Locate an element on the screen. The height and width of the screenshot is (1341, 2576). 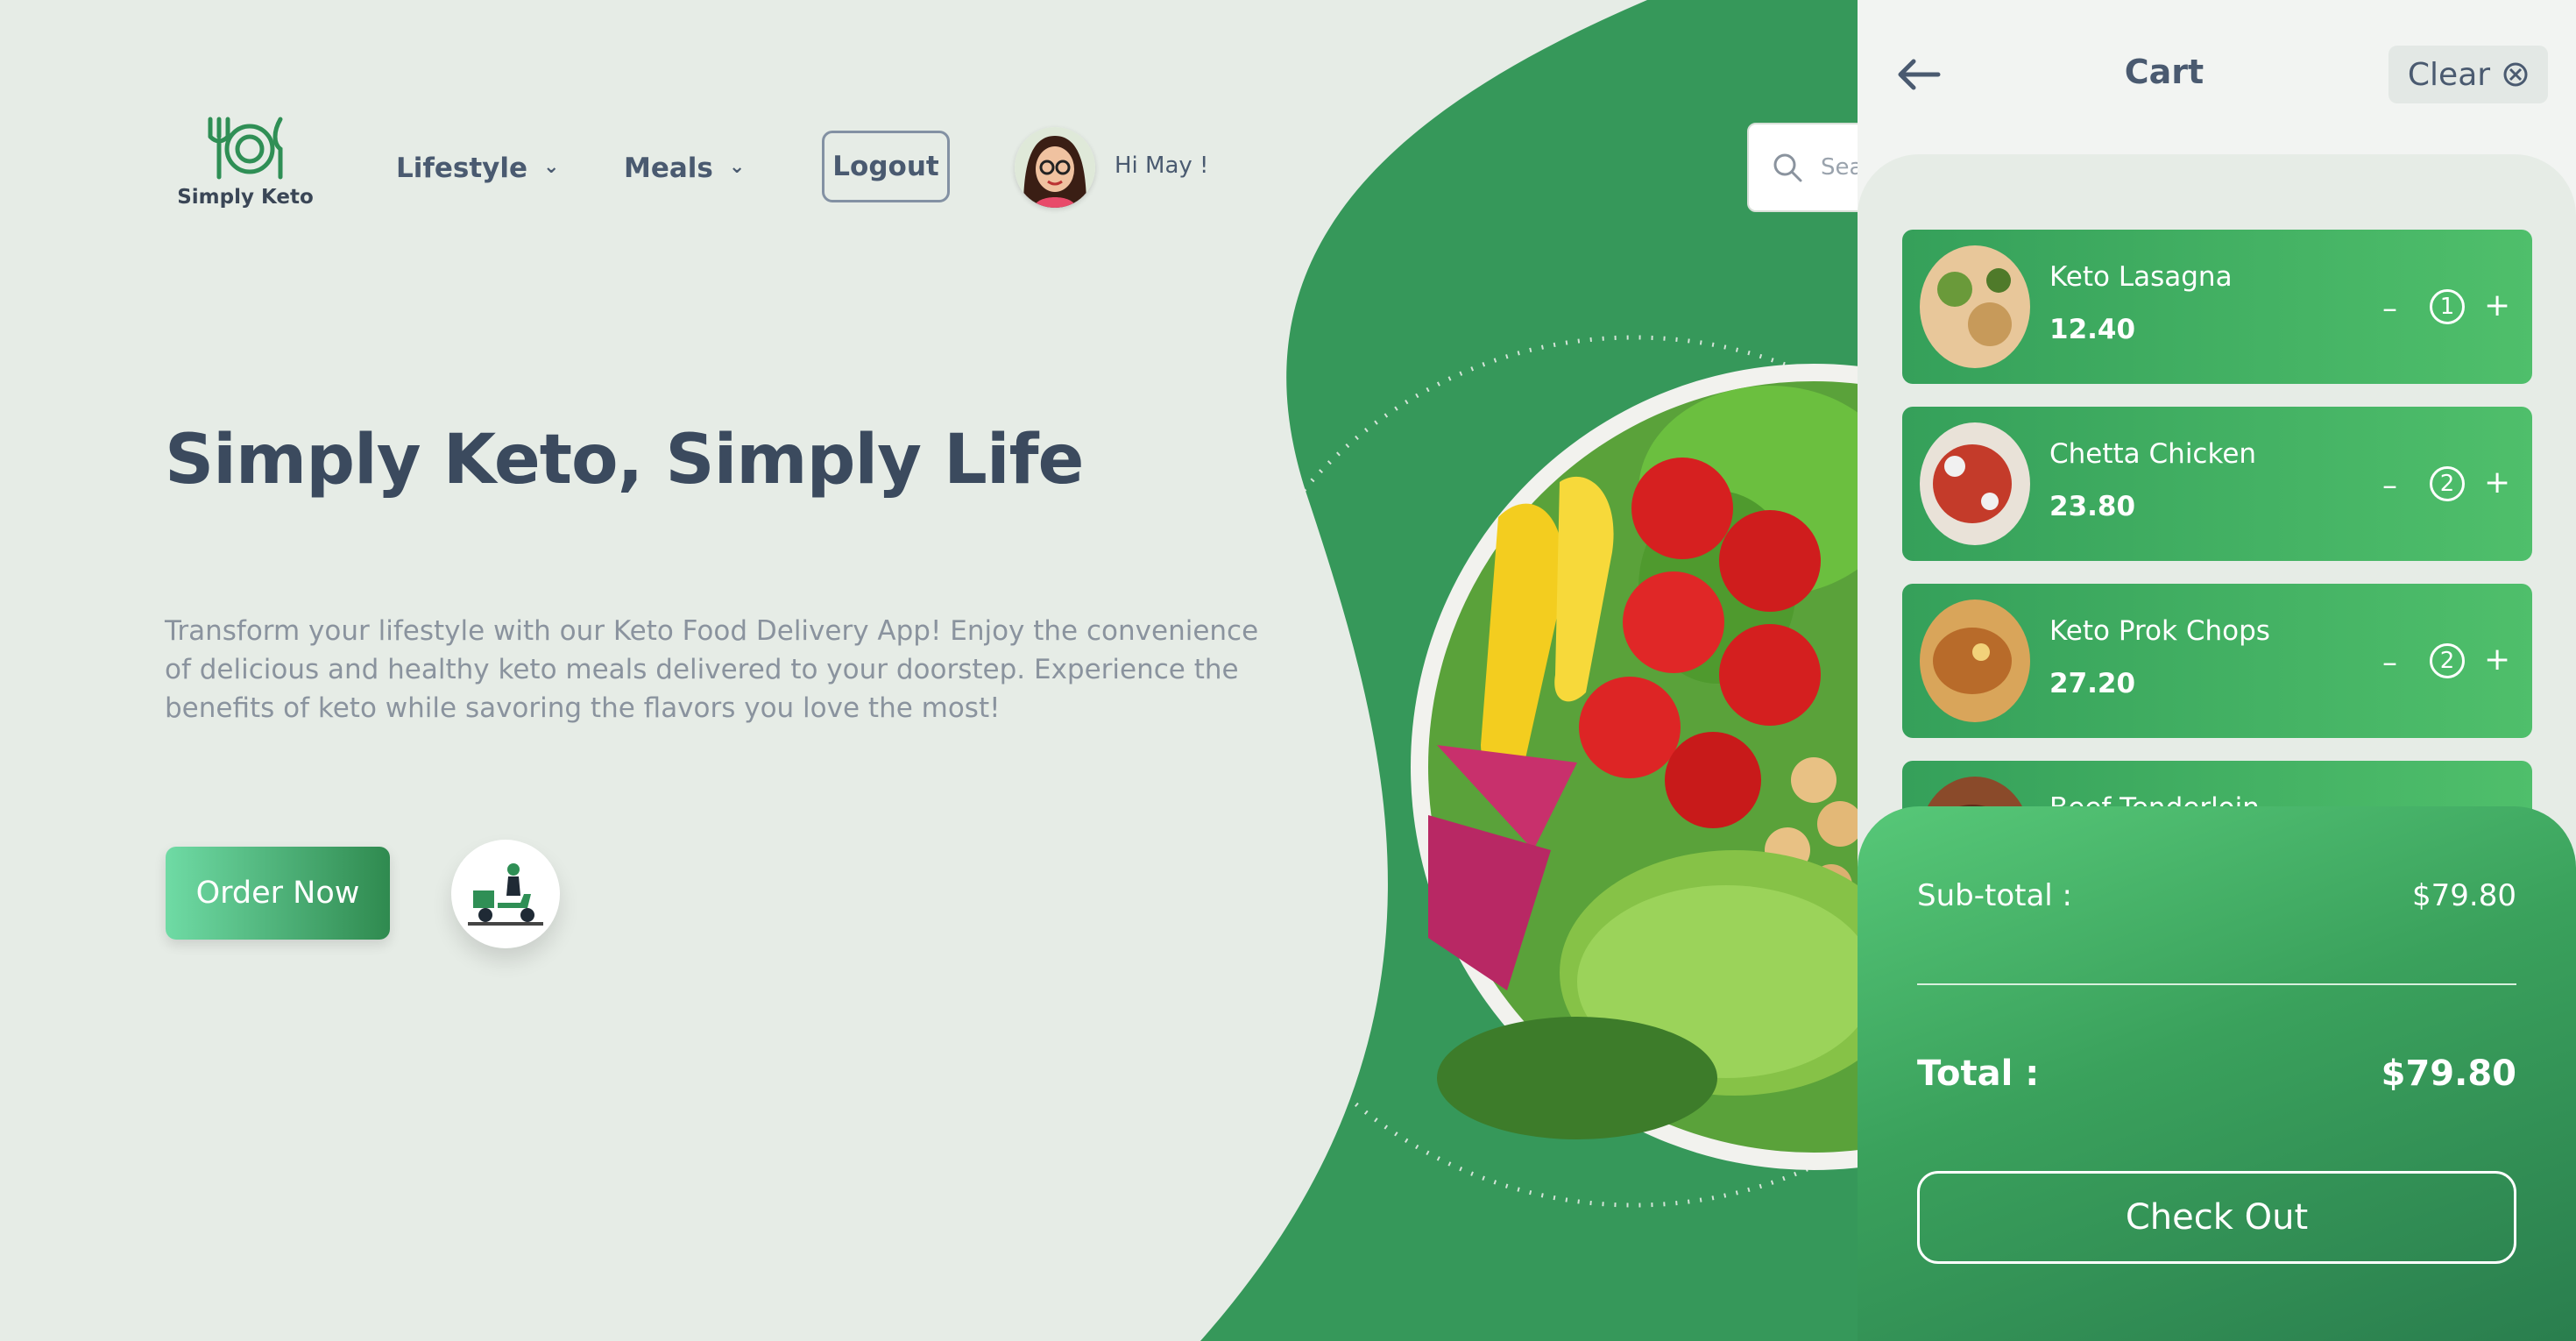
delivery-scooter-button is located at coordinates (505, 894).